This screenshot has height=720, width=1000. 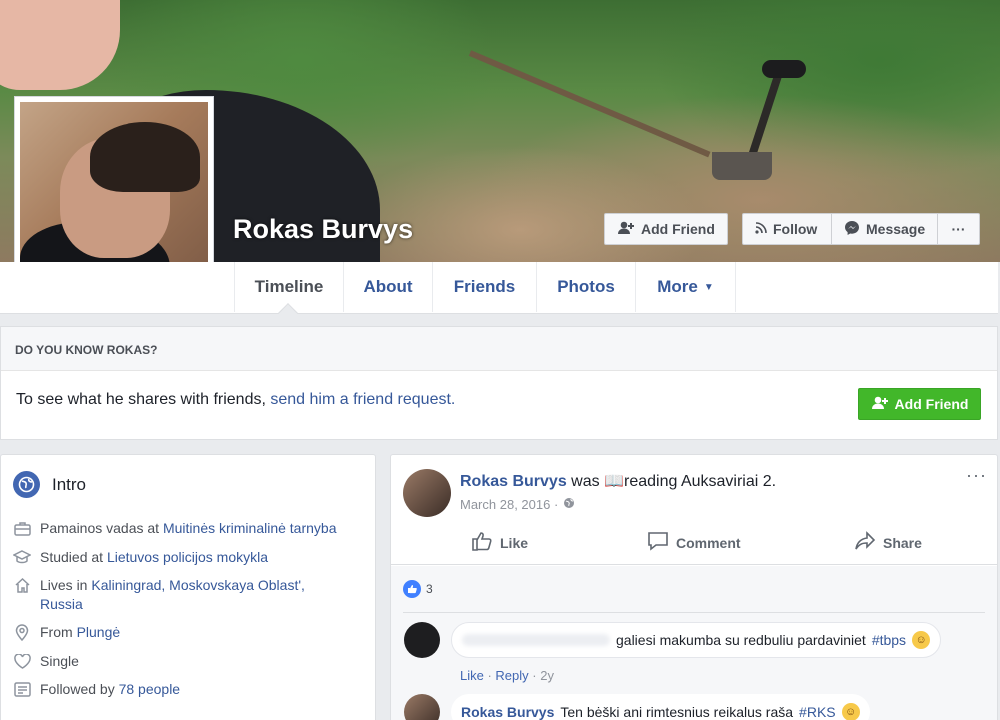 I want to click on study-link: Lietuvos policijos mokykla, so click(x=187, y=557).